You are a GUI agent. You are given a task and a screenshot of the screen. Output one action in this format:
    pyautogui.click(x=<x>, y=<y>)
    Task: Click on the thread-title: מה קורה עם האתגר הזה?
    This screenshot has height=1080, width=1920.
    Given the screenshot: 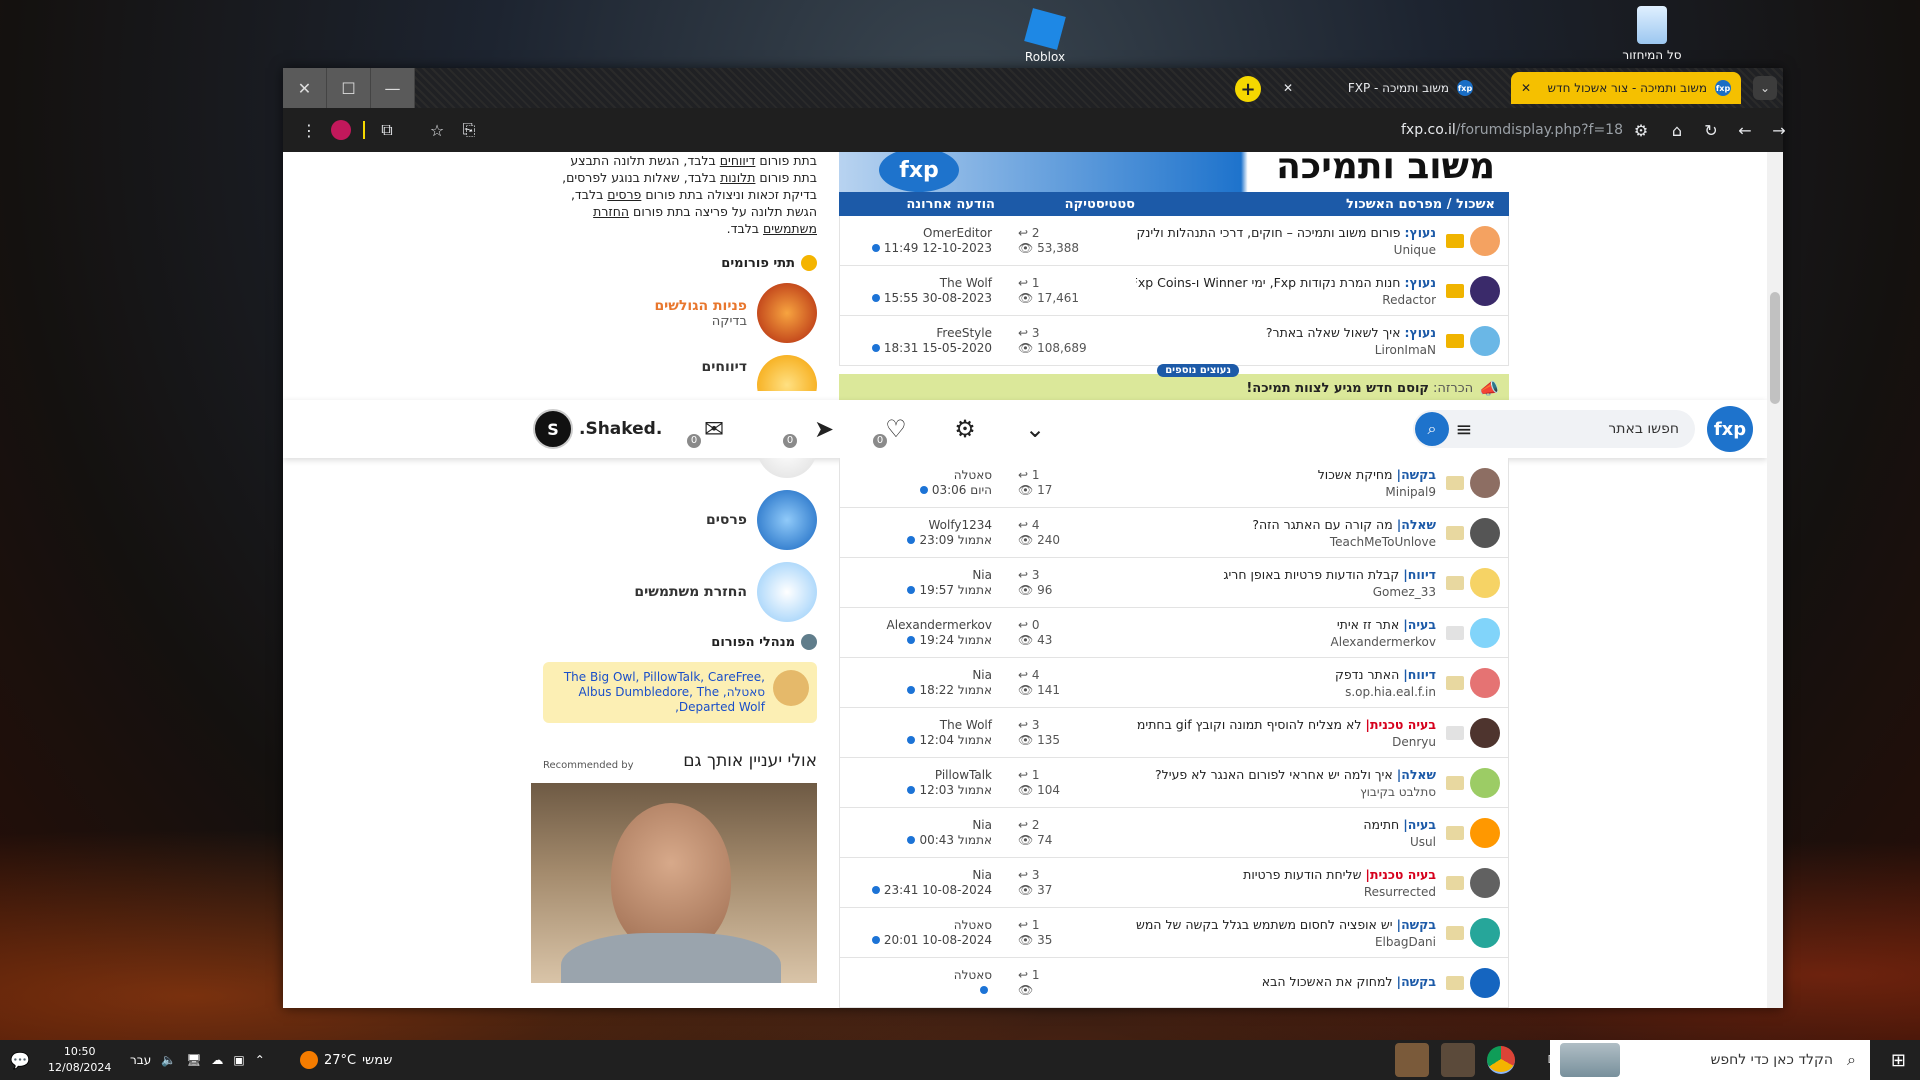 What is the action you would take?
    pyautogui.click(x=1322, y=524)
    